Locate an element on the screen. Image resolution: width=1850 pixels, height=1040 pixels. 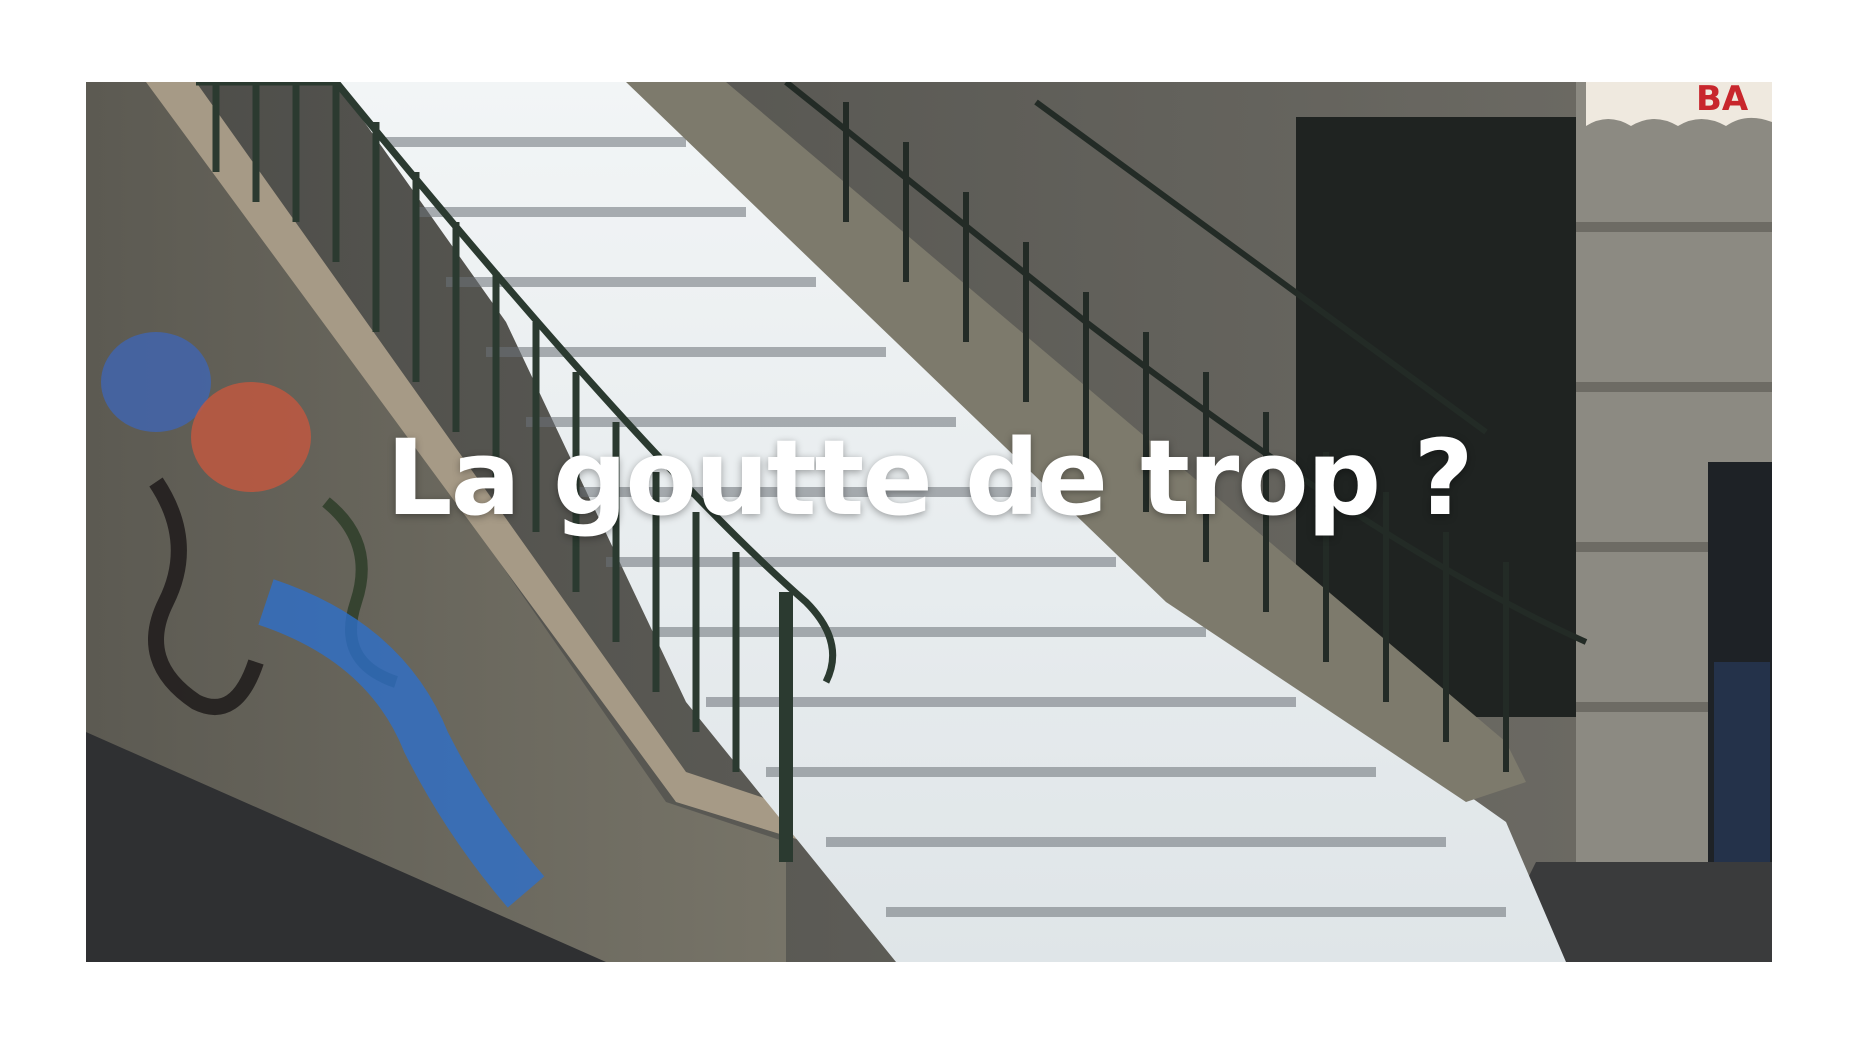
awning-text: BA is located at coordinates (1722, 100).